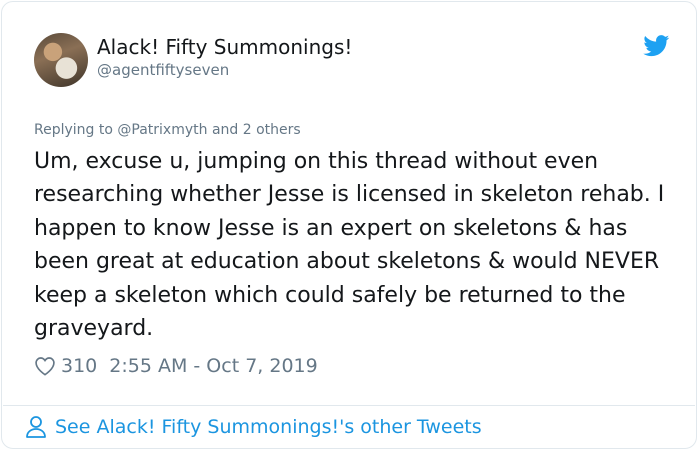 This screenshot has height=452, width=700. I want to click on replying-prefix: Replying to, so click(73, 130).